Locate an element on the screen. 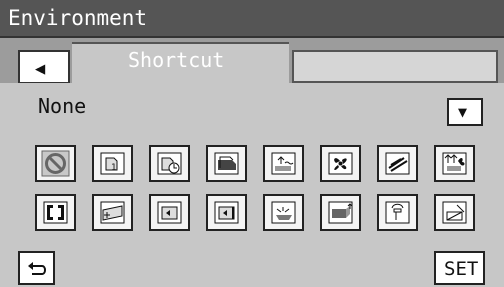  window-title: Environment is located at coordinates (78, 18).